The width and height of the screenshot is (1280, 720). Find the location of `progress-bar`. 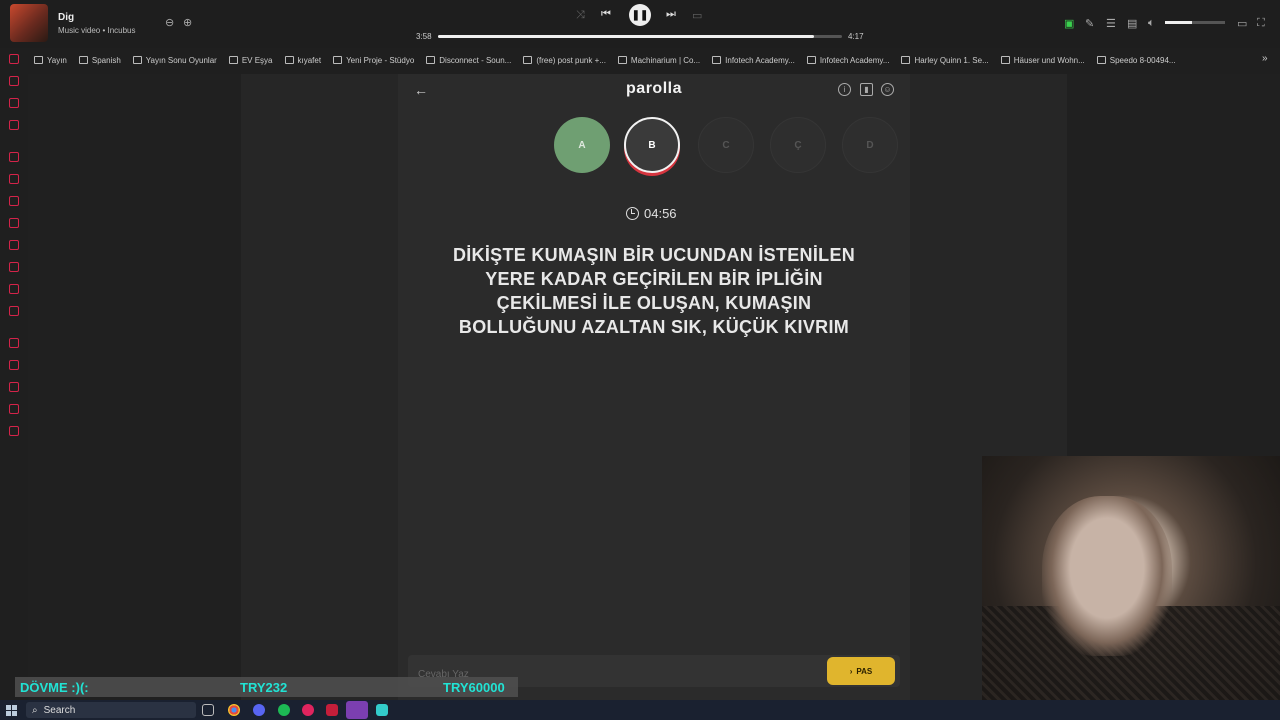

progress-bar is located at coordinates (640, 36).